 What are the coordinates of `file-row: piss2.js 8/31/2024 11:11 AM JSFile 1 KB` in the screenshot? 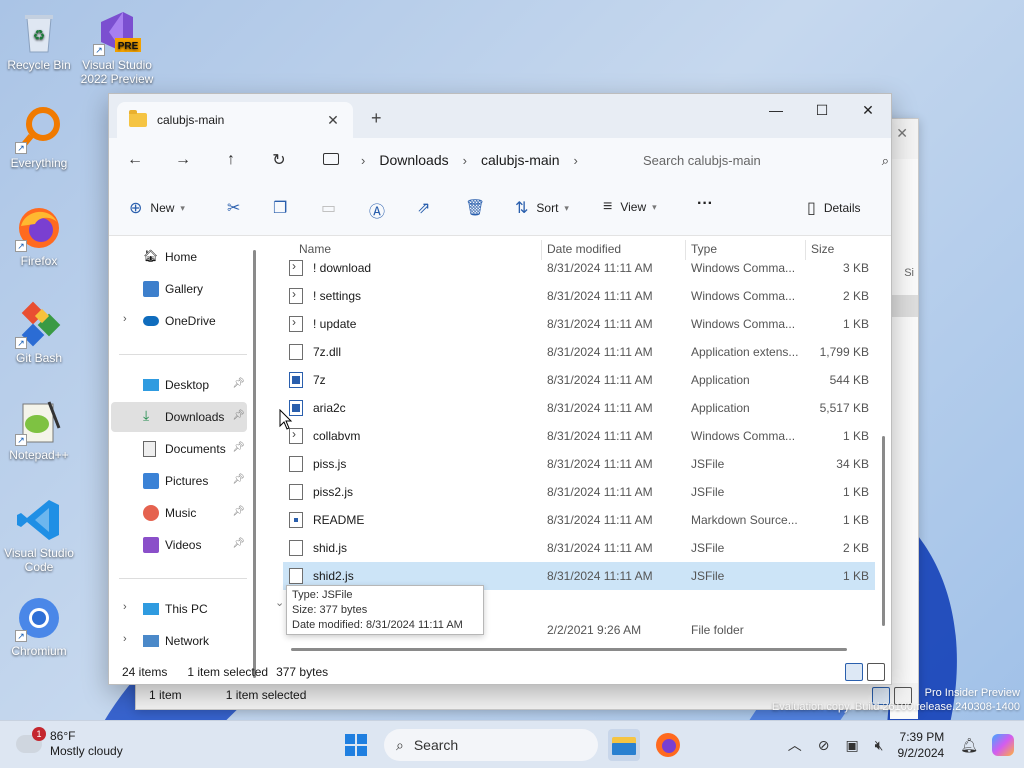 It's located at (579, 492).